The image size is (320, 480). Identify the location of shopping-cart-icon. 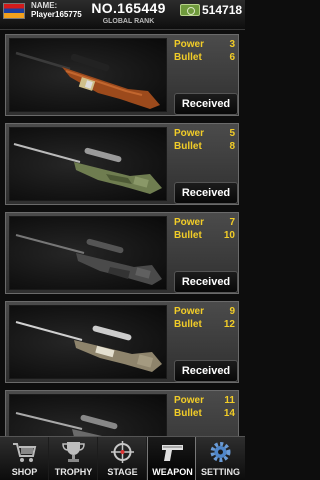
(25, 452).